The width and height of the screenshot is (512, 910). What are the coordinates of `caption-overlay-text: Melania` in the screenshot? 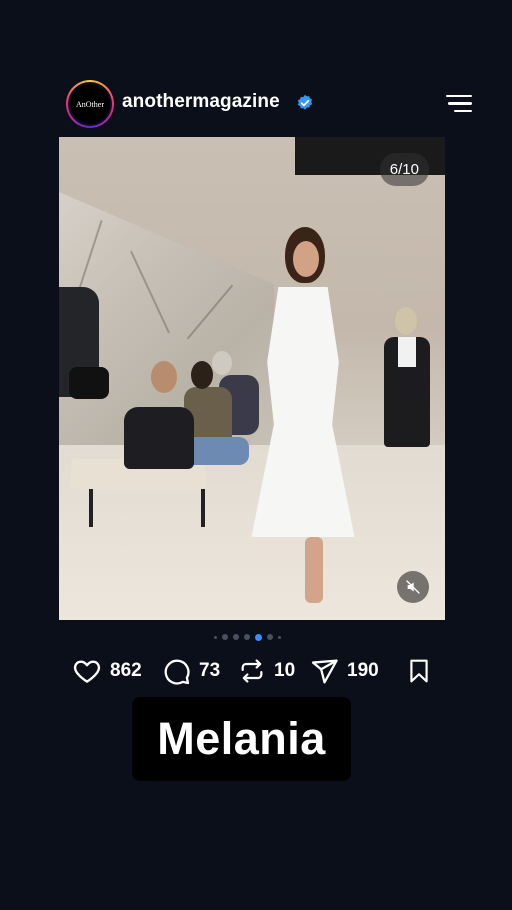 It's located at (241, 738).